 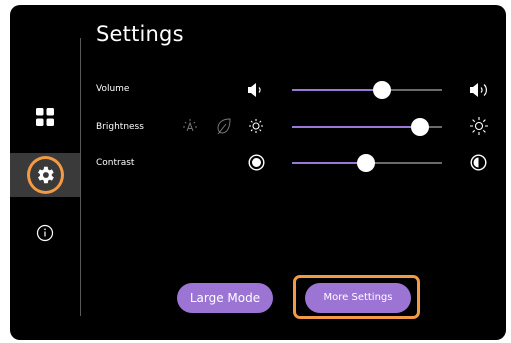 What do you see at coordinates (115, 163) in the screenshot?
I see `contrast-label: Contrast` at bounding box center [115, 163].